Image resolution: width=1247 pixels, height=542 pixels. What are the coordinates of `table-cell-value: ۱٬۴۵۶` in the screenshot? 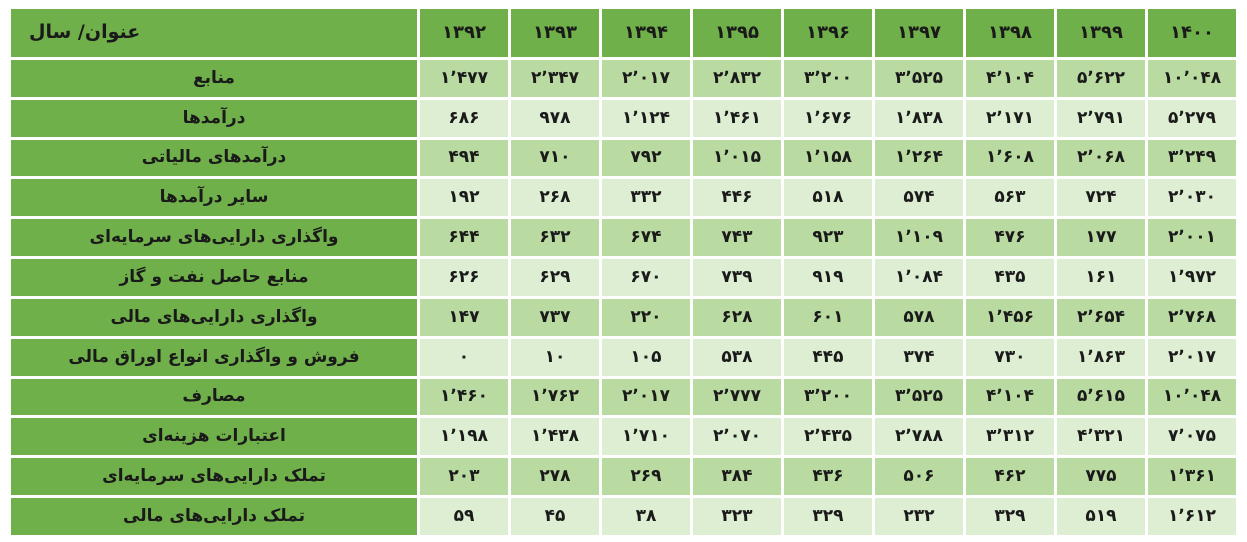 It's located at (1010, 317).